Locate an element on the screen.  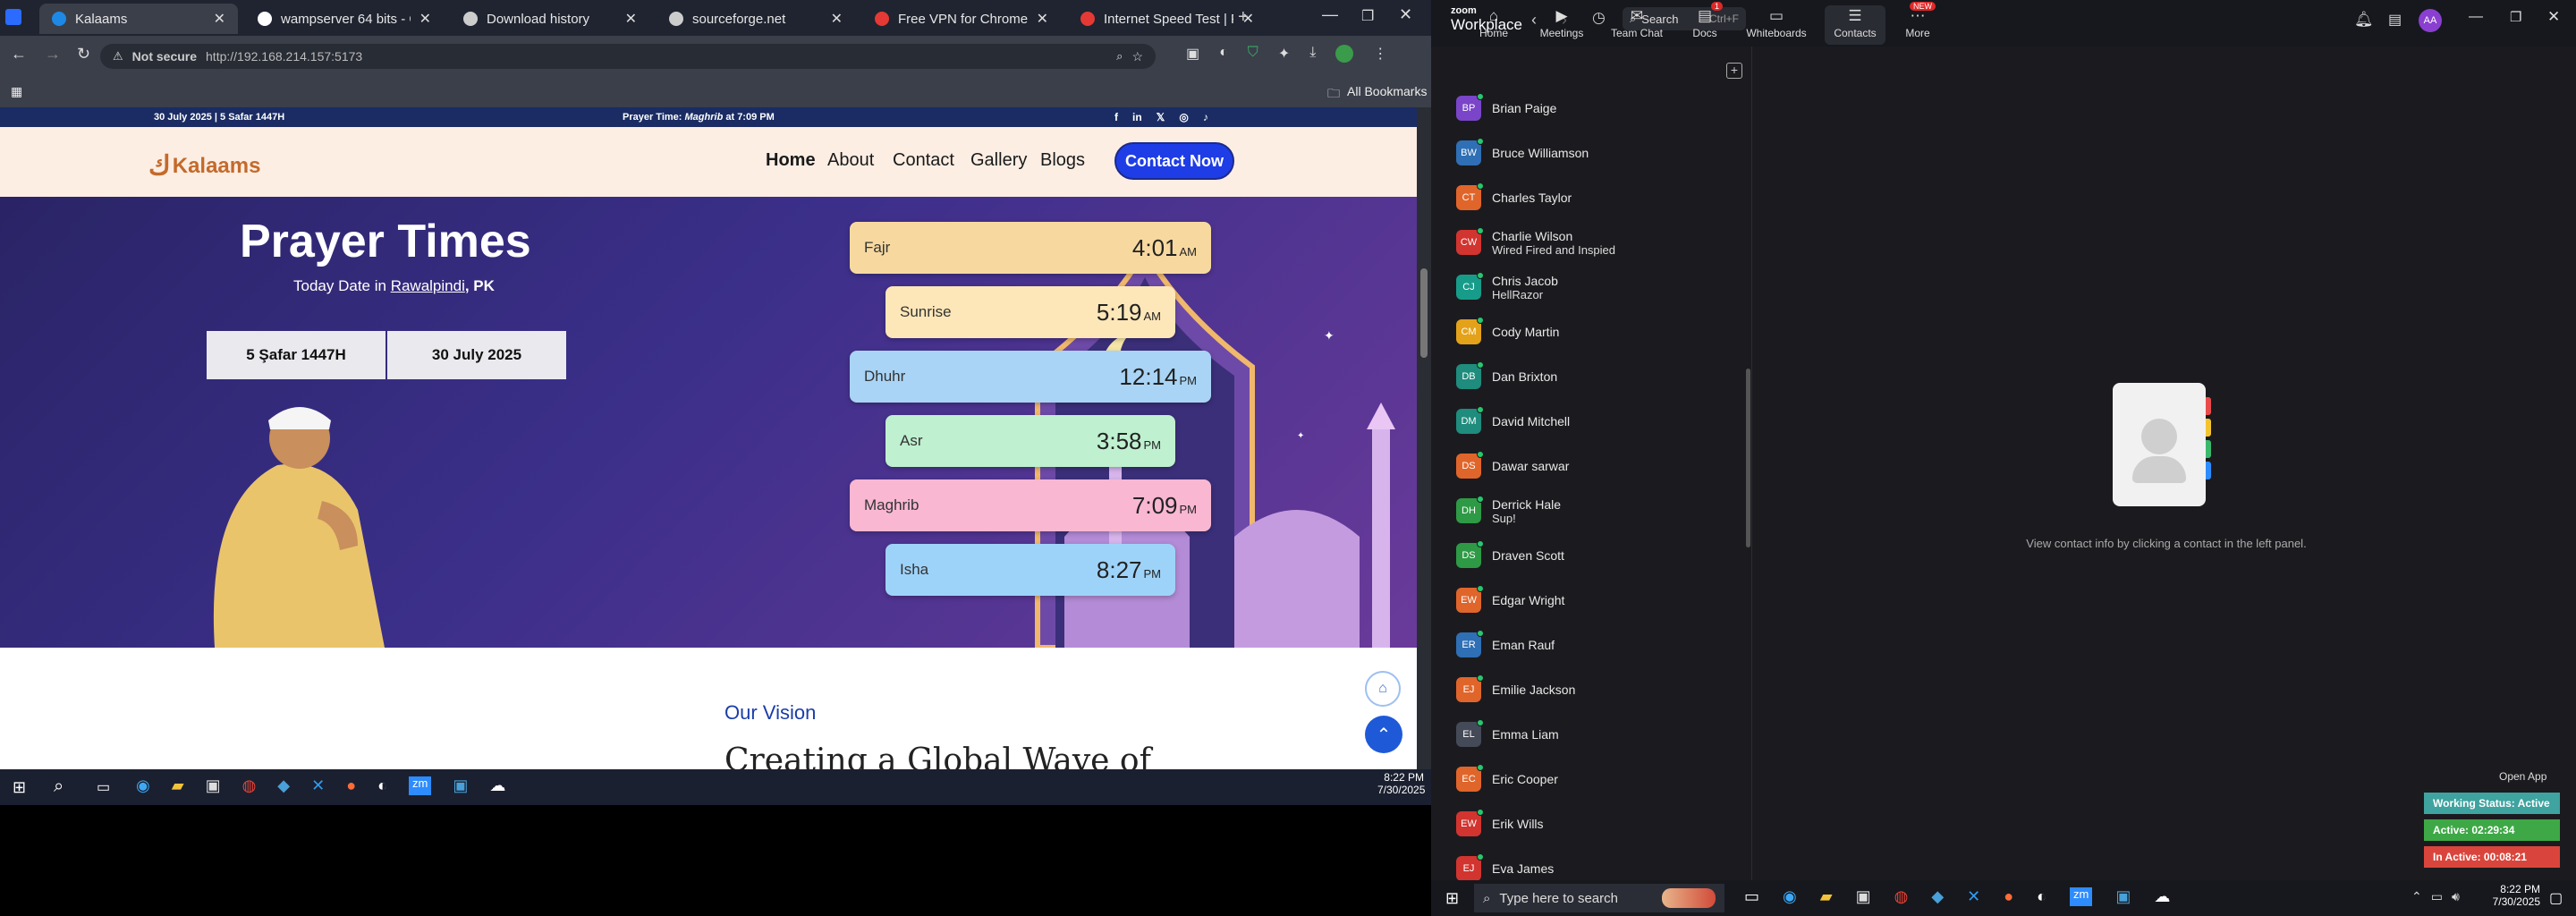
zoom-taskbar-icon-right: zm is located at coordinates (2081, 896).